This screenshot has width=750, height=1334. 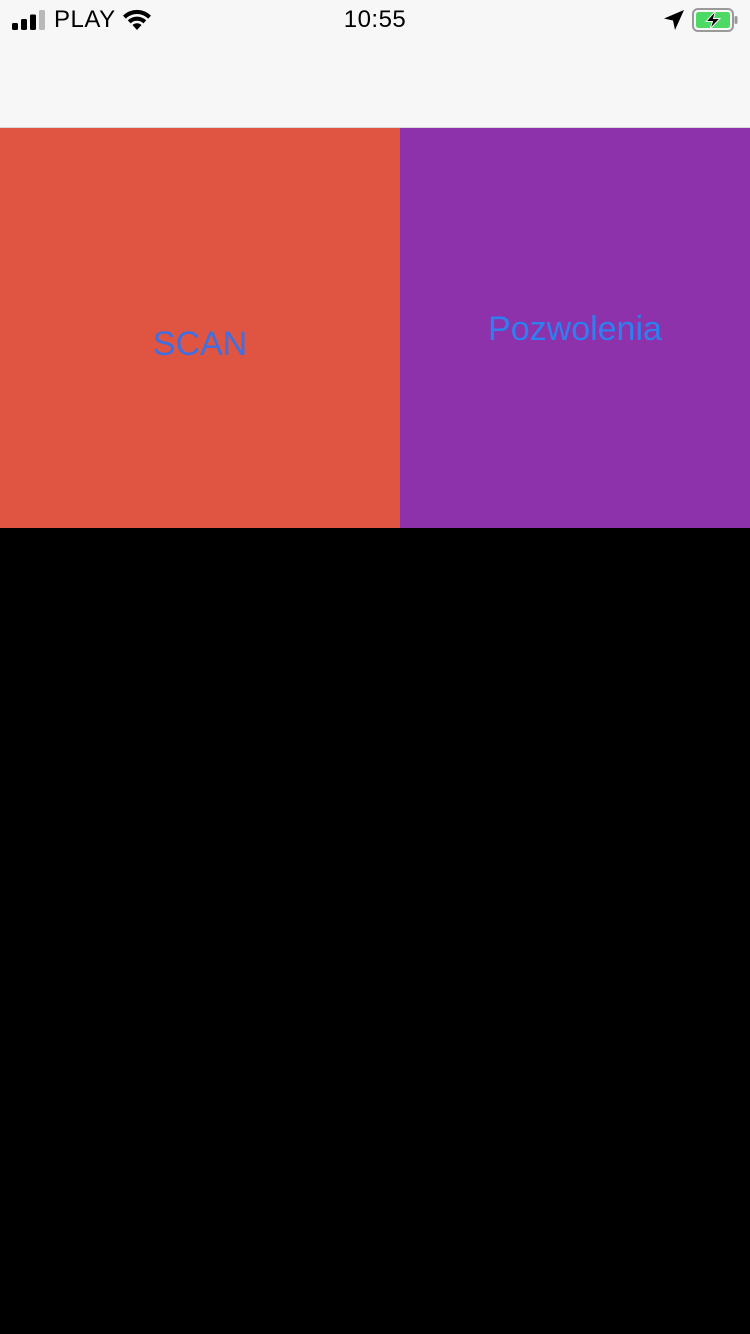 What do you see at coordinates (715, 20) in the screenshot?
I see `battery-charging-icon` at bounding box center [715, 20].